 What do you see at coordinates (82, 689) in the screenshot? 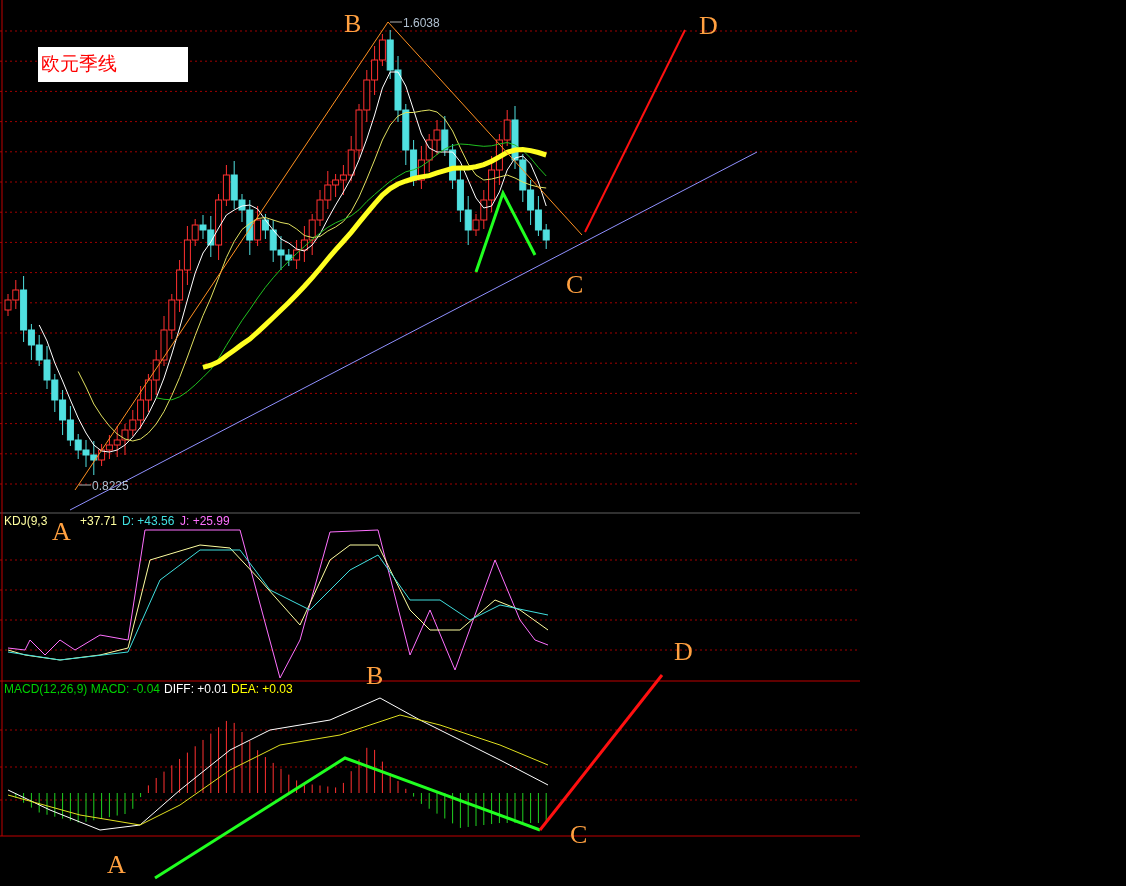
I see `macd-legend-text: MACD(12,26,9) MACD: -0.04` at bounding box center [82, 689].